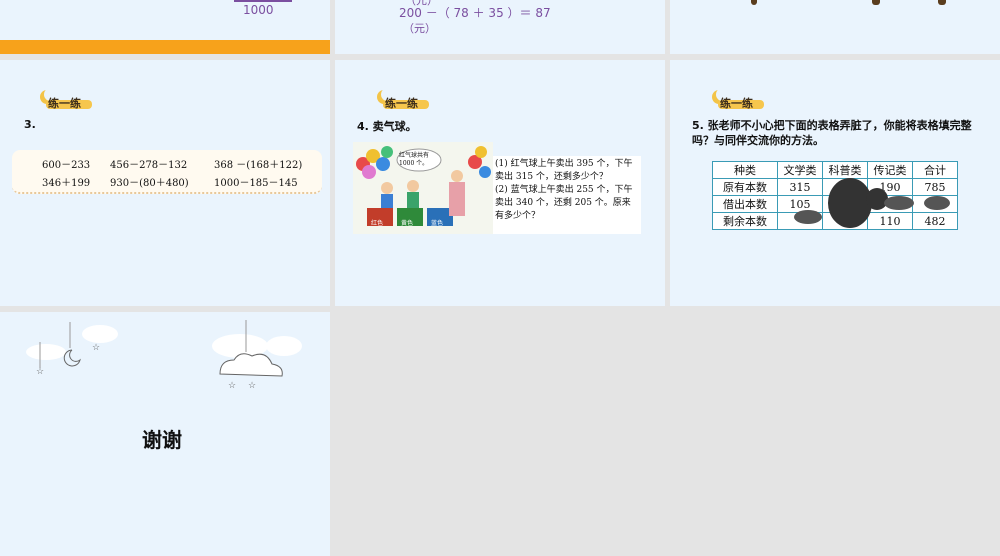 The height and width of the screenshot is (556, 1000). I want to click on equation: 200 －（ 78 ＋ 35 ）＝ 87, so click(475, 13).